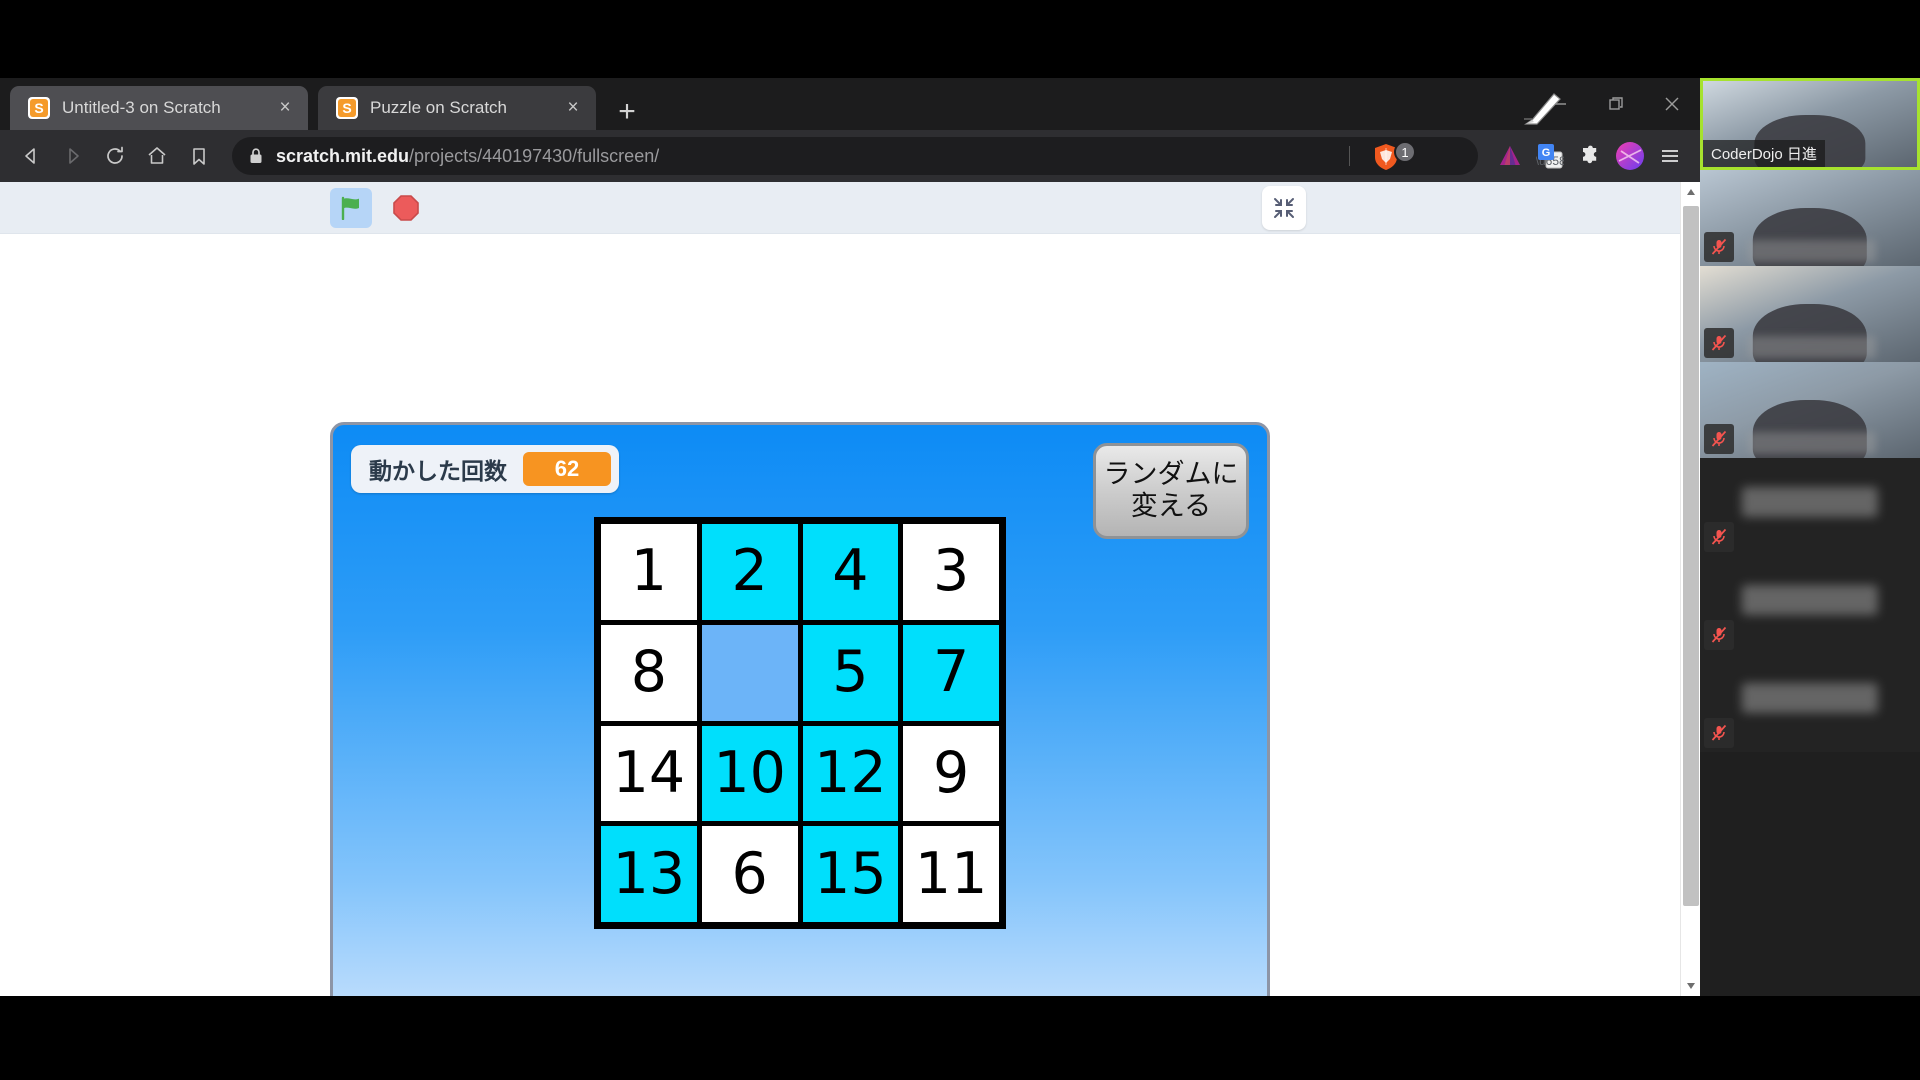 The image size is (1920, 1080). I want to click on bookmark-button, so click(199, 156).